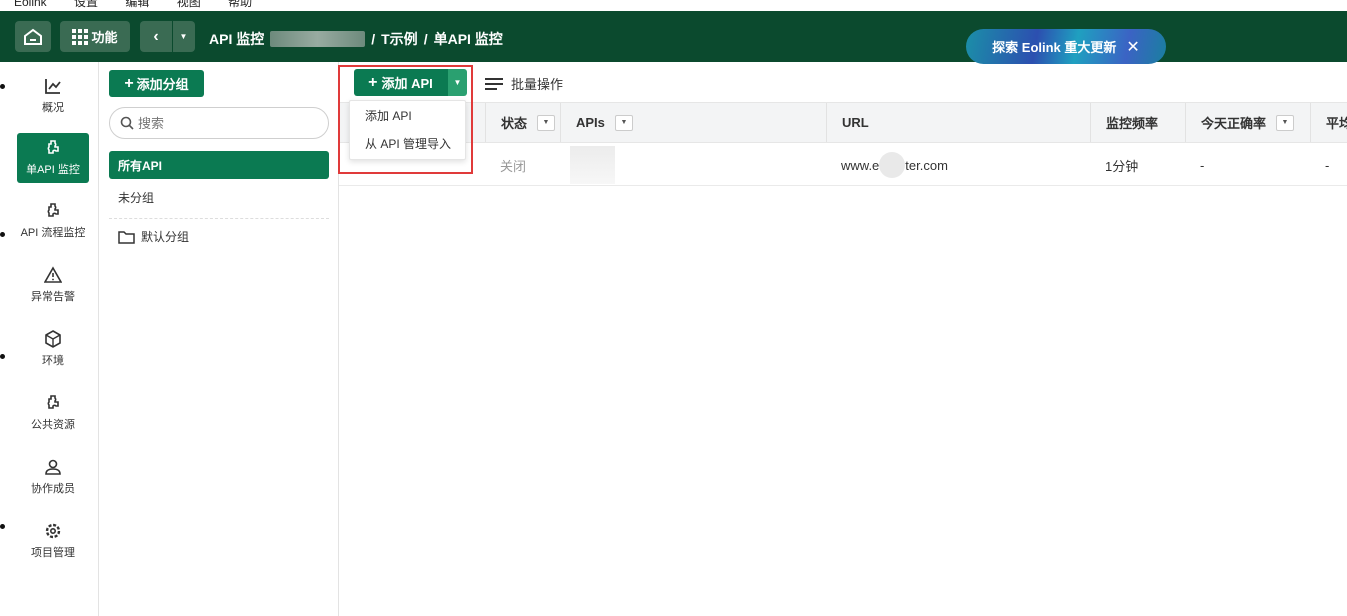 The image size is (1347, 616). What do you see at coordinates (219, 165) in the screenshot?
I see `group-item-all: 所有API` at bounding box center [219, 165].